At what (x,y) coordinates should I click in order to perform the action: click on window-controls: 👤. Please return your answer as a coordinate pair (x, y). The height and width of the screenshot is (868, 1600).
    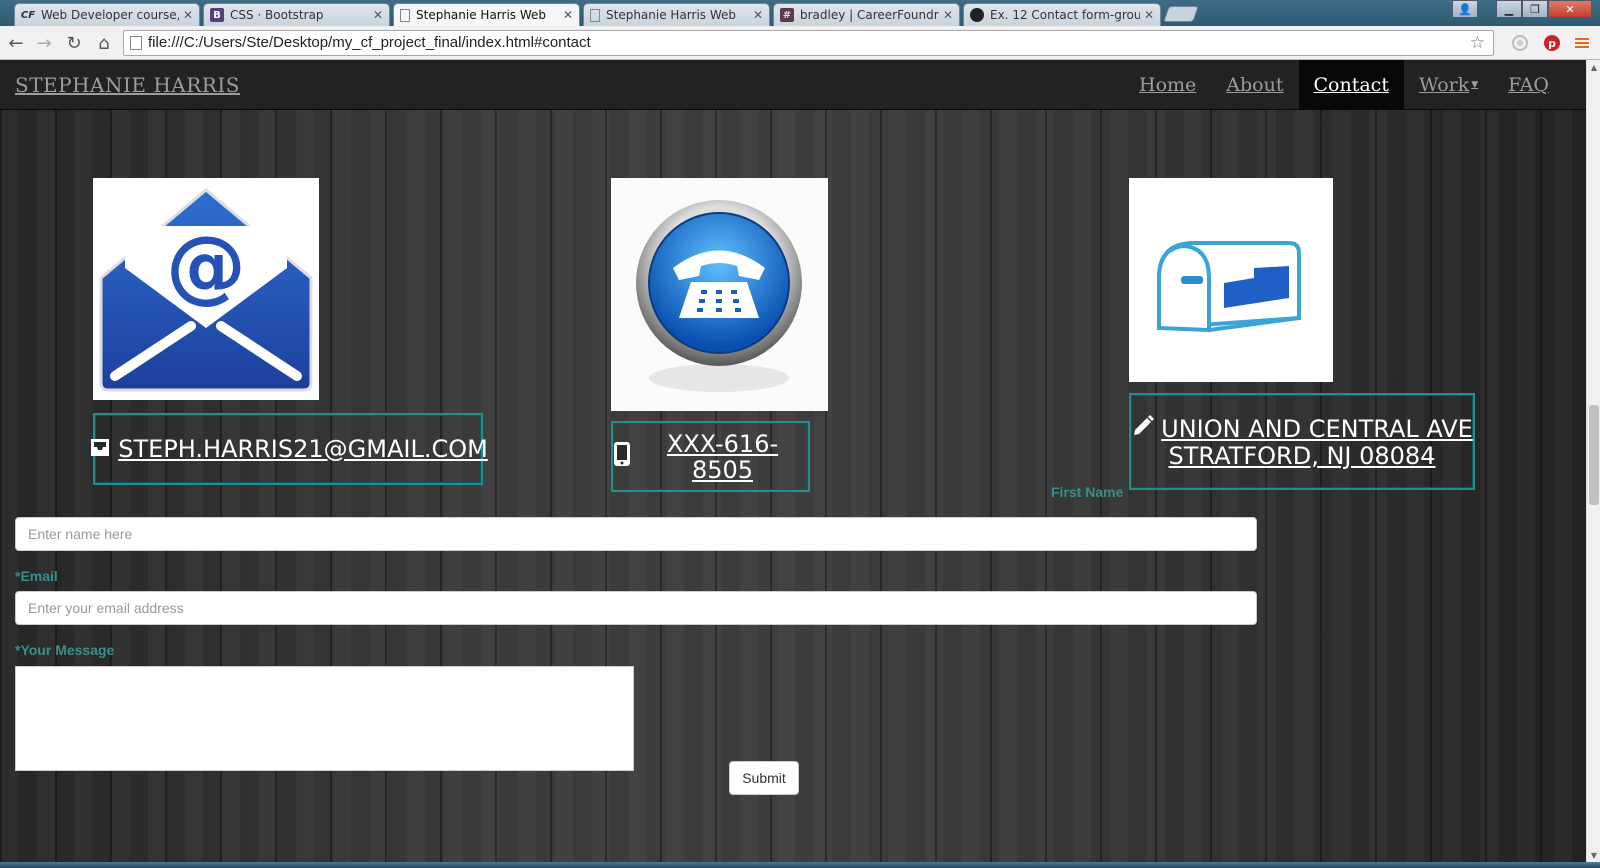
    Looking at the image, I should click on (1465, 9).